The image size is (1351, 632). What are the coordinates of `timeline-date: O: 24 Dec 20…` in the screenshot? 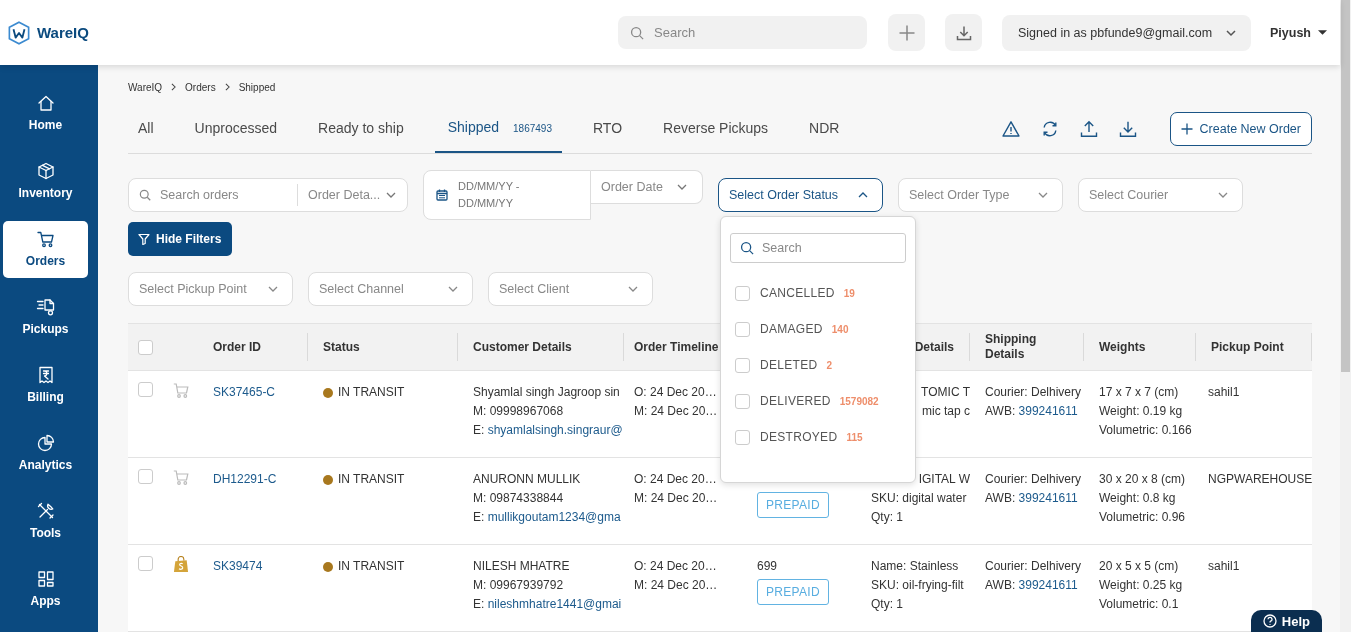 It's located at (675, 566).